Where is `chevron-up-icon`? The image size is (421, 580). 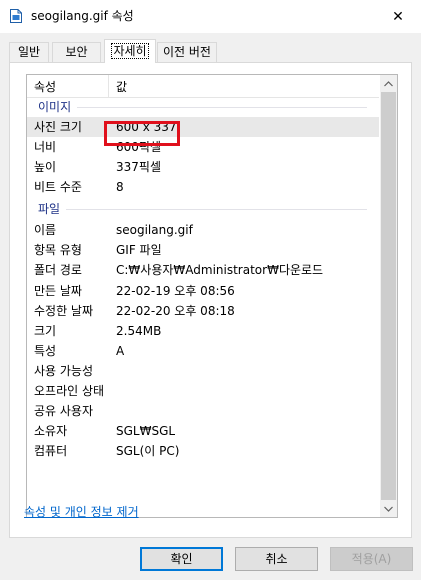
chevron-up-icon is located at coordinates (388, 83).